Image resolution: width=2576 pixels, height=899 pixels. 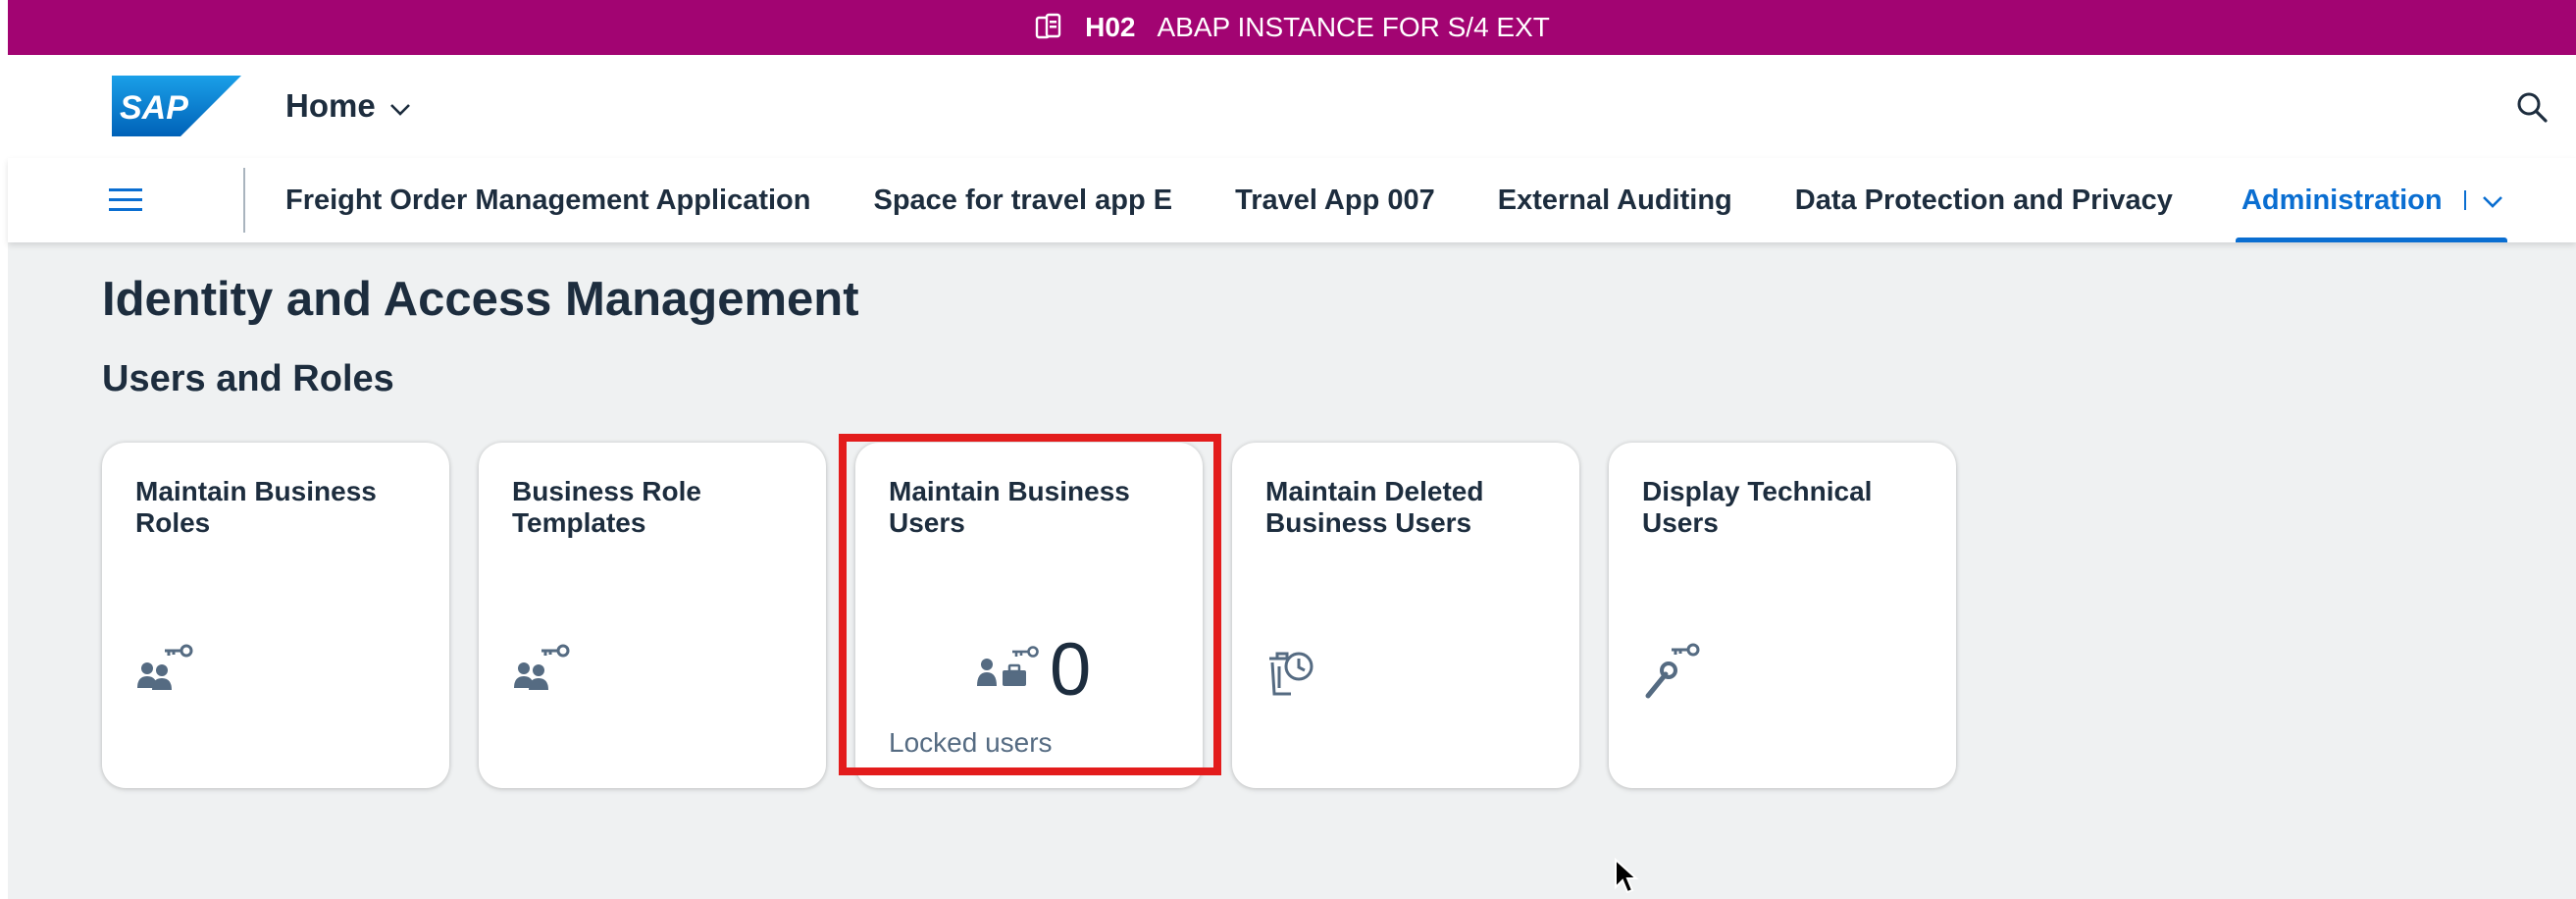 What do you see at coordinates (1009, 507) in the screenshot?
I see `tile-title: Maintain Business Users` at bounding box center [1009, 507].